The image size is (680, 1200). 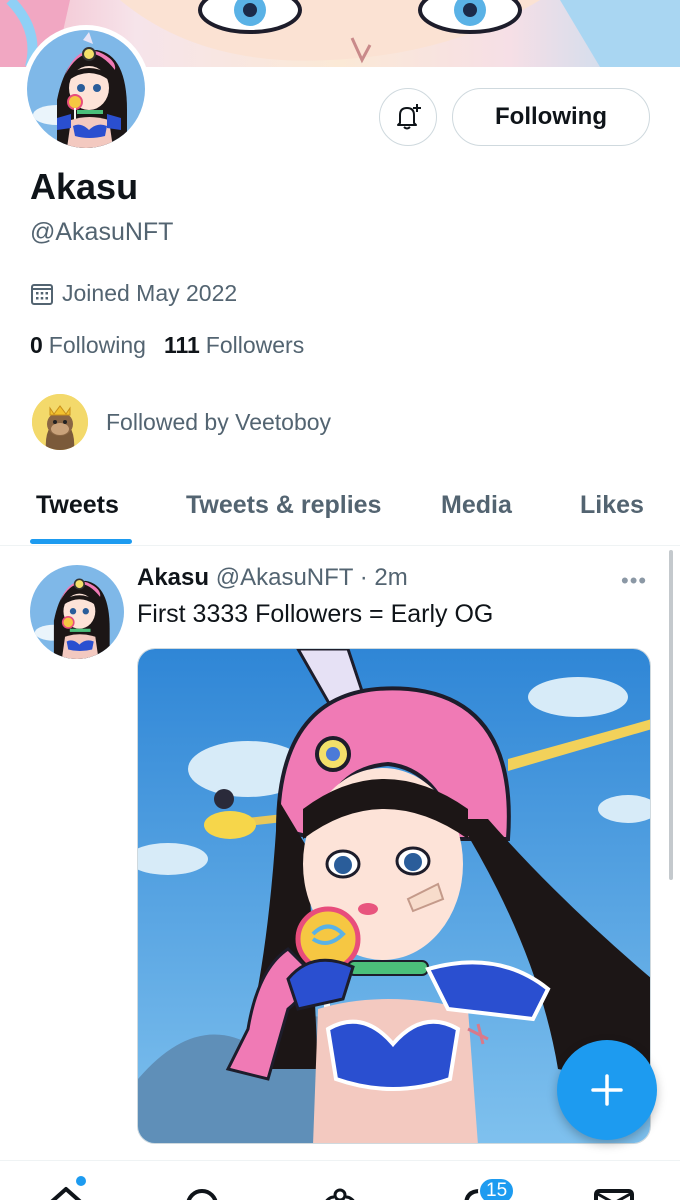 I want to click on tab-tweets-and-replies: Tweets & replies, so click(x=283, y=505).